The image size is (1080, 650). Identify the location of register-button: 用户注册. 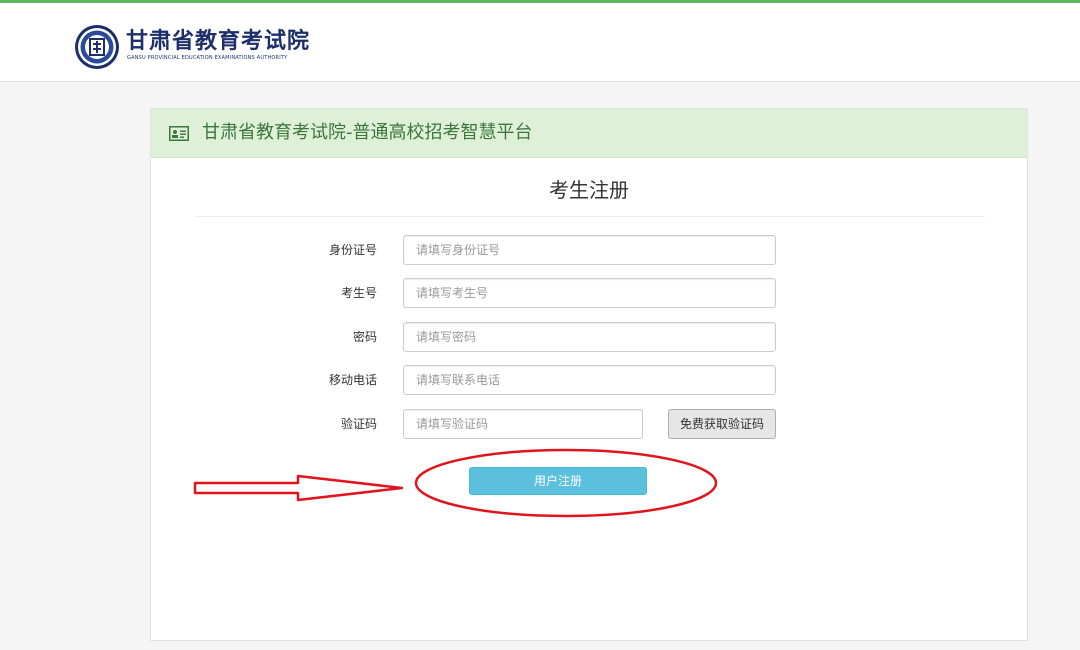
(558, 481).